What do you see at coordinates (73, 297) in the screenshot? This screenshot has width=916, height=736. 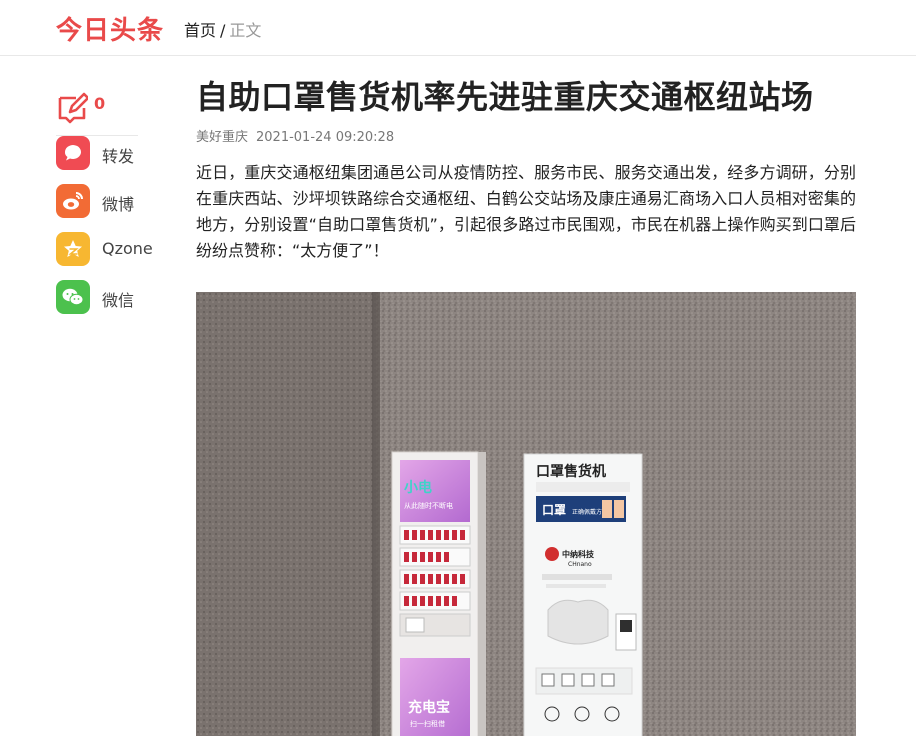 I see `wechat-icon` at bounding box center [73, 297].